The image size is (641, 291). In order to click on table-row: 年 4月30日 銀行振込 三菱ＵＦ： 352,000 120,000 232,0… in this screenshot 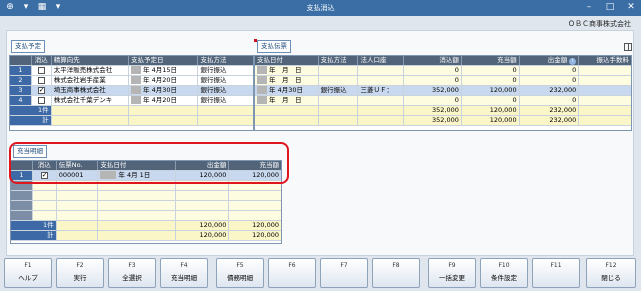, I will do `click(443, 91)`.